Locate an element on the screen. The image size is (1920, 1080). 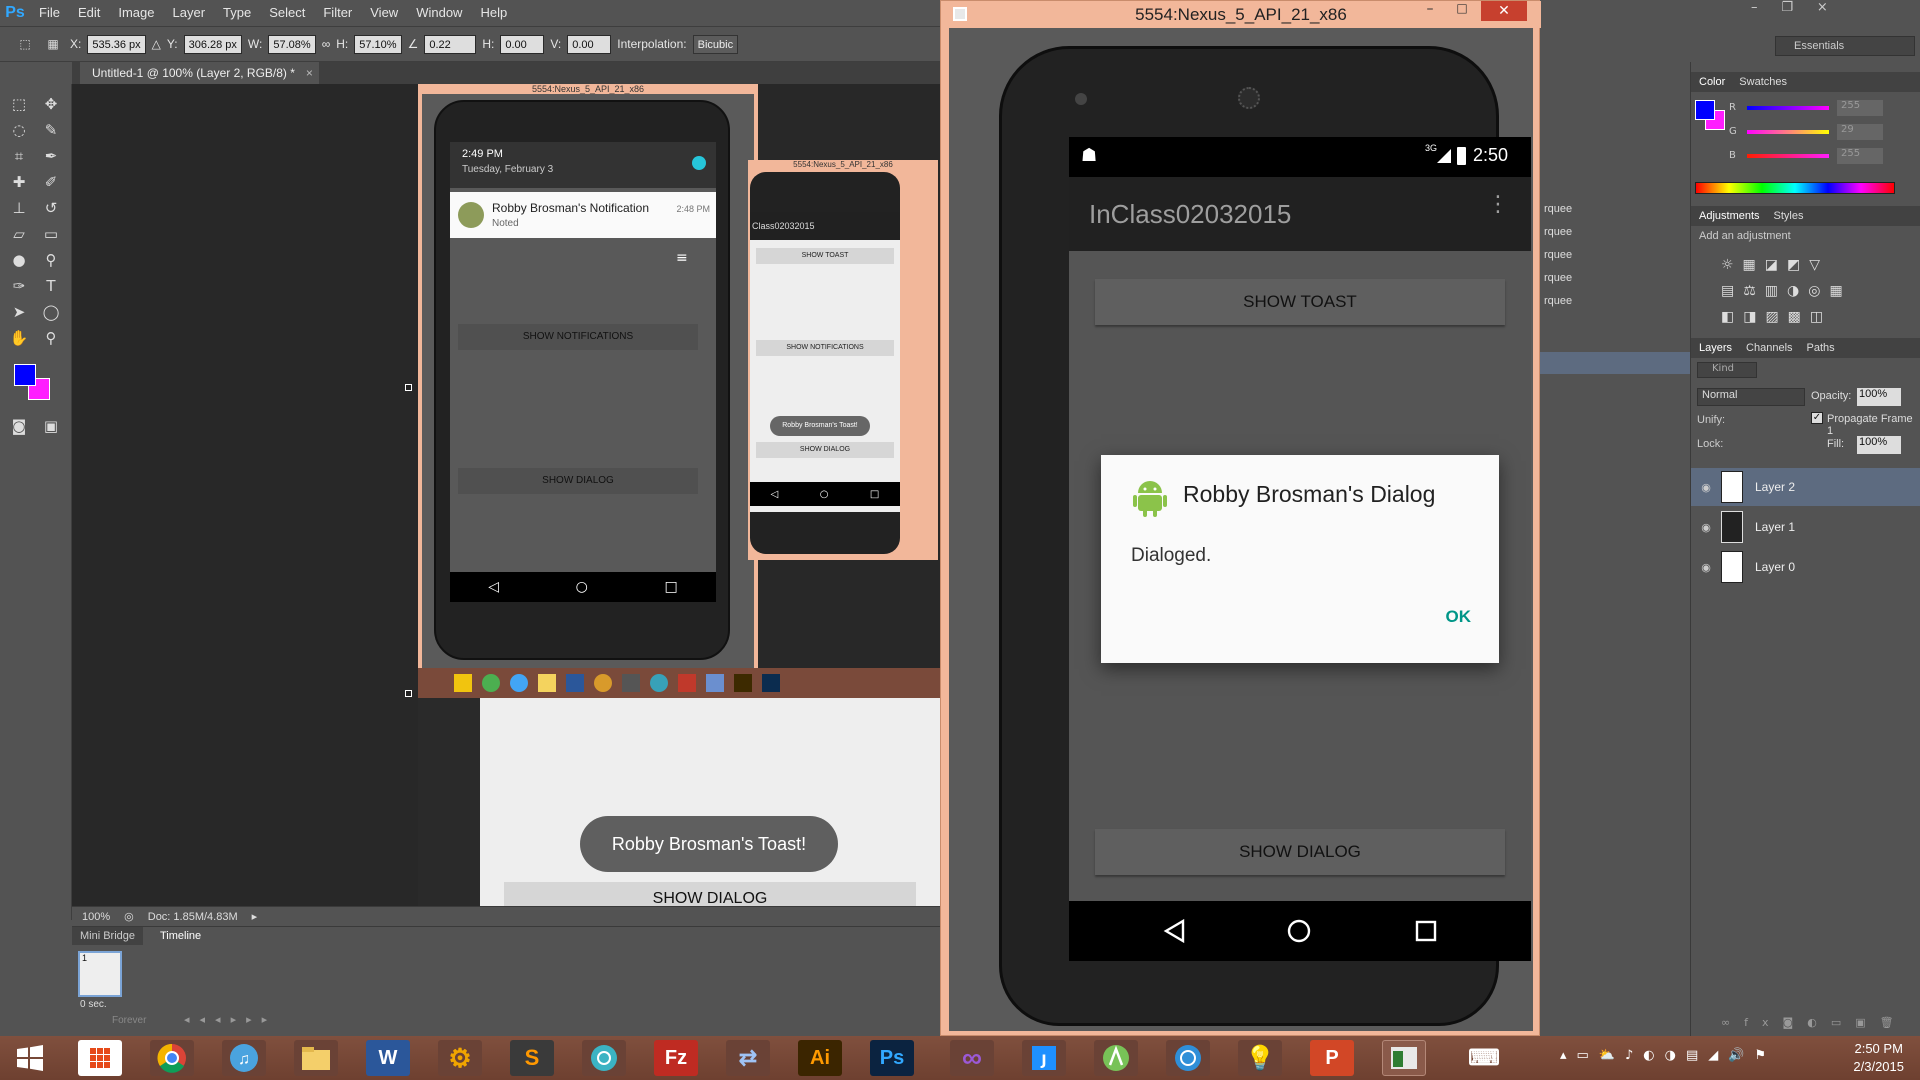
jetbrains-icon: J is located at coordinates (1044, 1058).